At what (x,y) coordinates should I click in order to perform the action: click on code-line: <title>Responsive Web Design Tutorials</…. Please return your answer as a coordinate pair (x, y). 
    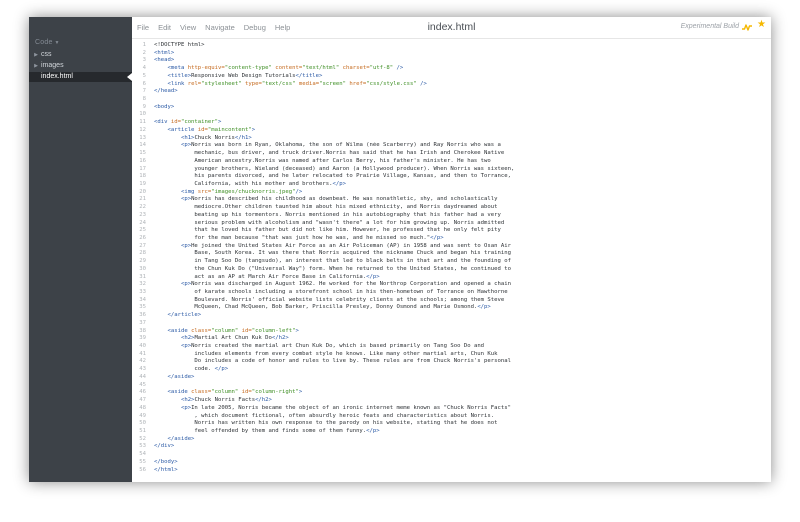
    Looking at the image, I should click on (460, 77).